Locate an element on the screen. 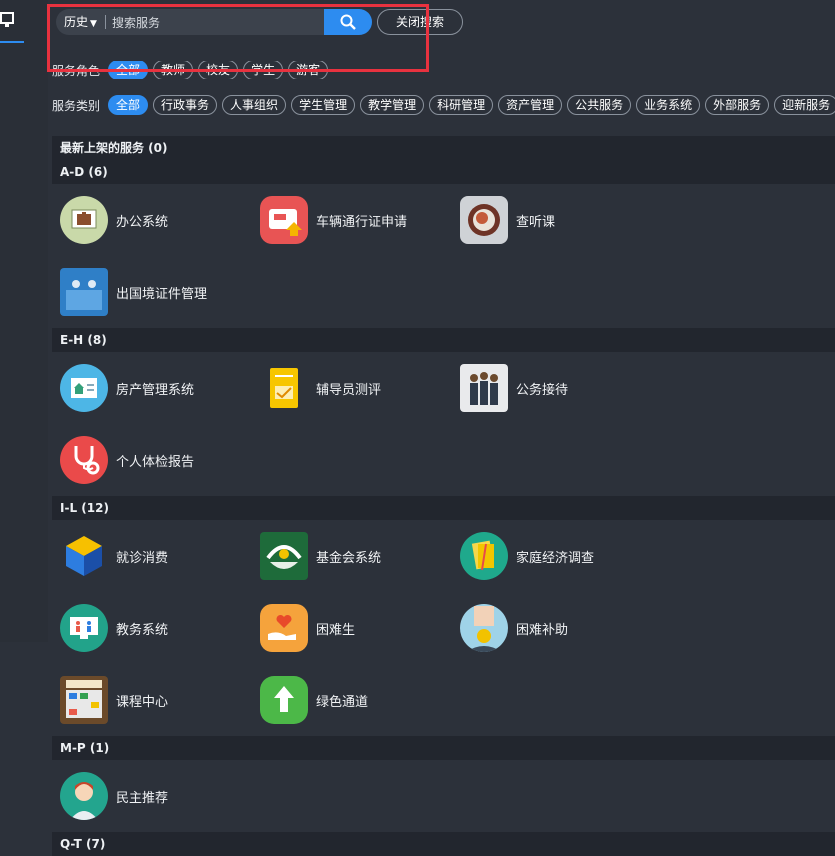 The height and width of the screenshot is (856, 835). service-item-needy-student: 困难生 is located at coordinates (352, 628).